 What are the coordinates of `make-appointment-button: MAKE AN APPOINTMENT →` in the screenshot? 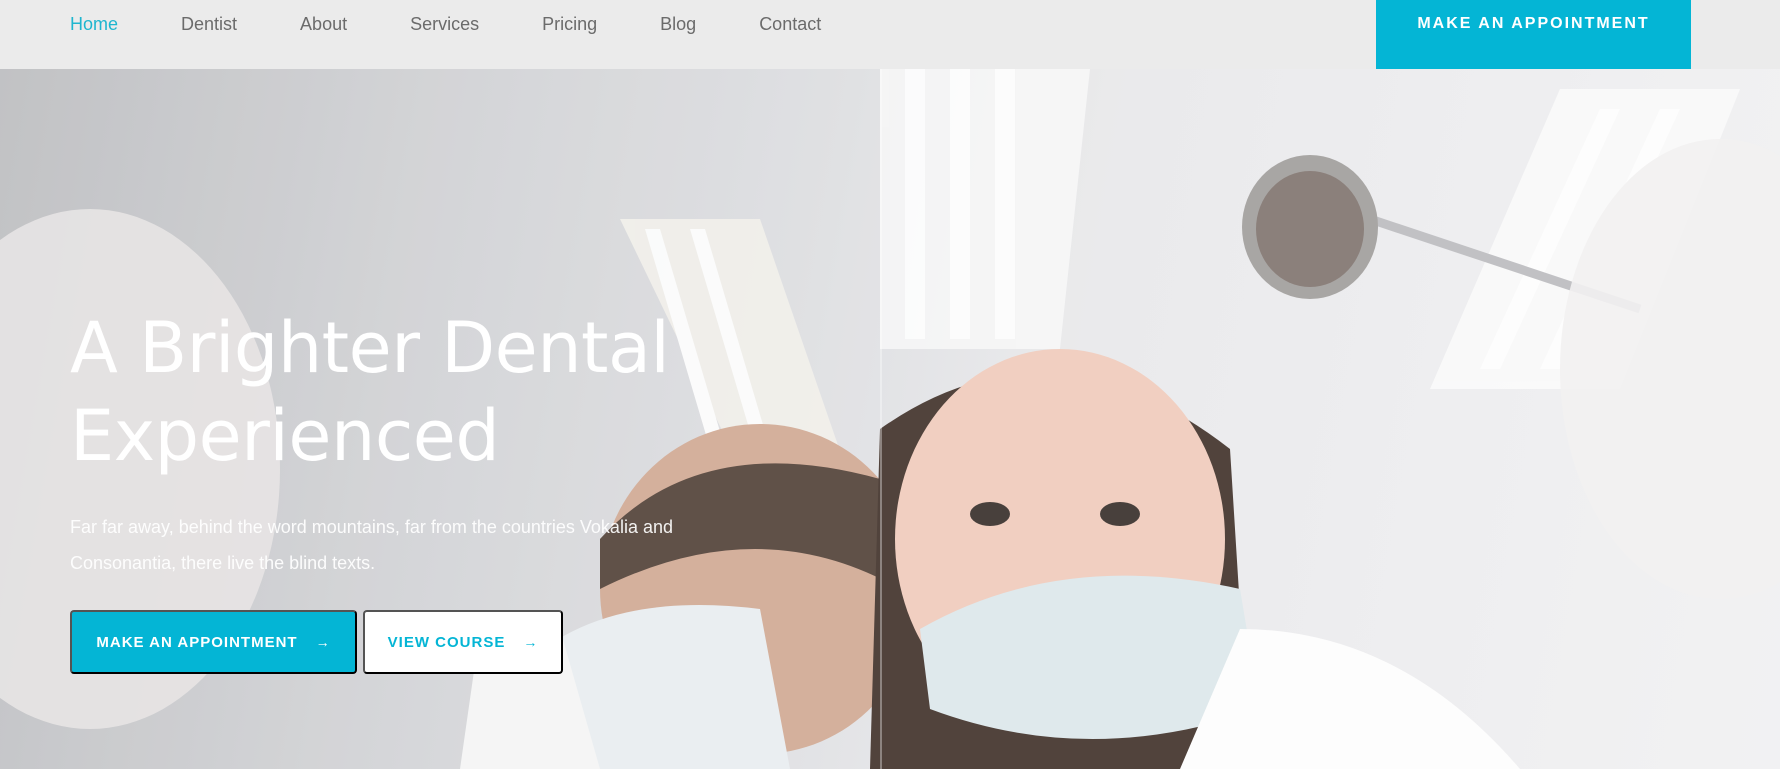 It's located at (213, 642).